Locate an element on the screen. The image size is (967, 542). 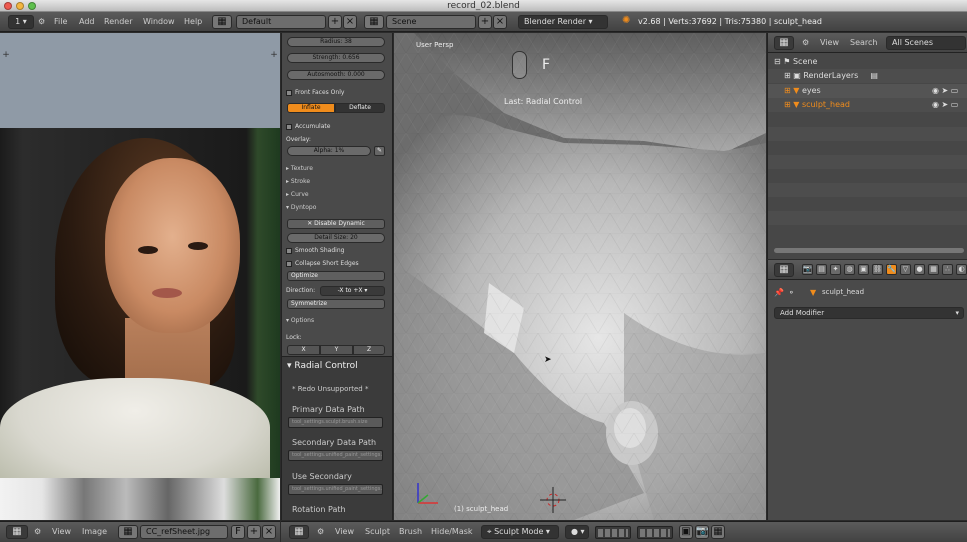
3d-menu-hide-mask: Hide/Mask is located at coordinates (452, 531).